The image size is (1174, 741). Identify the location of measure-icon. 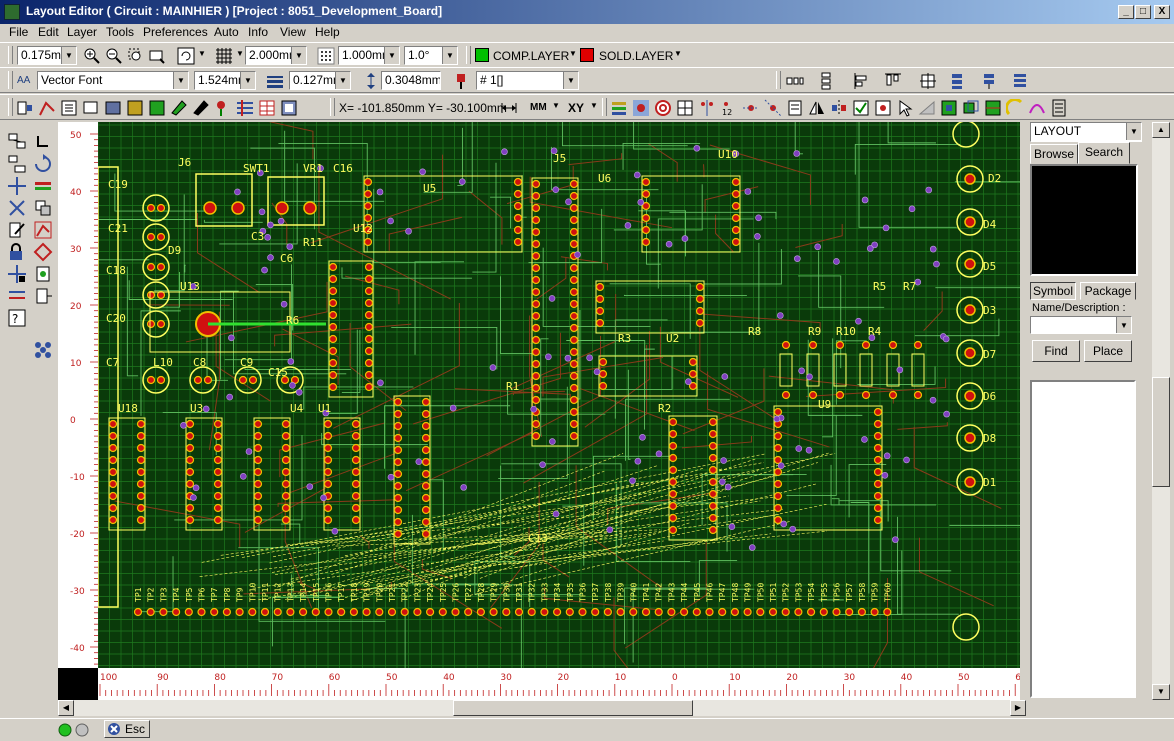
(509, 108).